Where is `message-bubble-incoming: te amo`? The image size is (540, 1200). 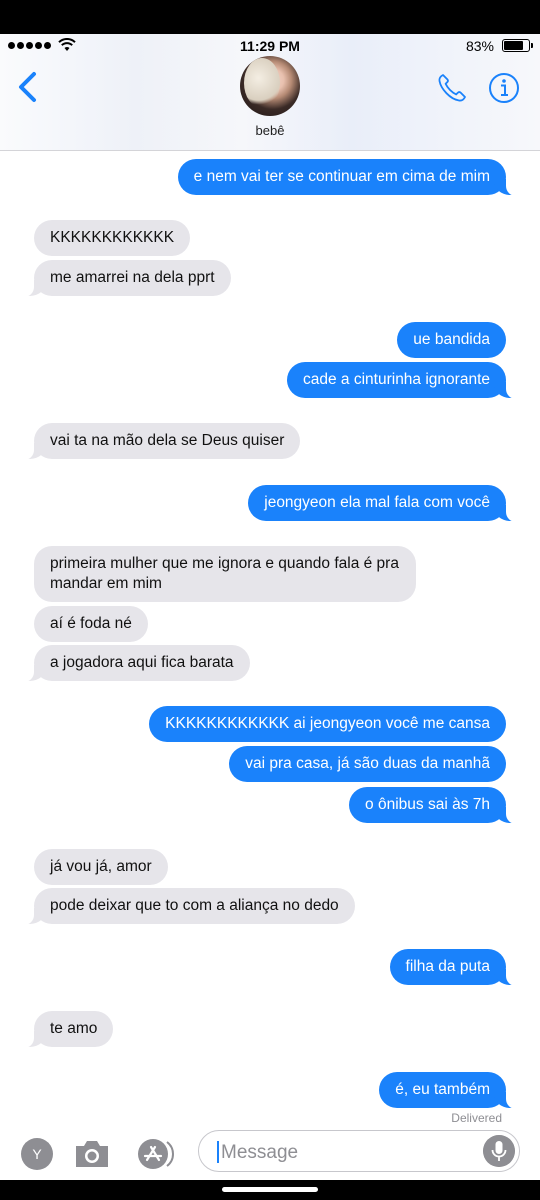 message-bubble-incoming: te amo is located at coordinates (66, 1029).